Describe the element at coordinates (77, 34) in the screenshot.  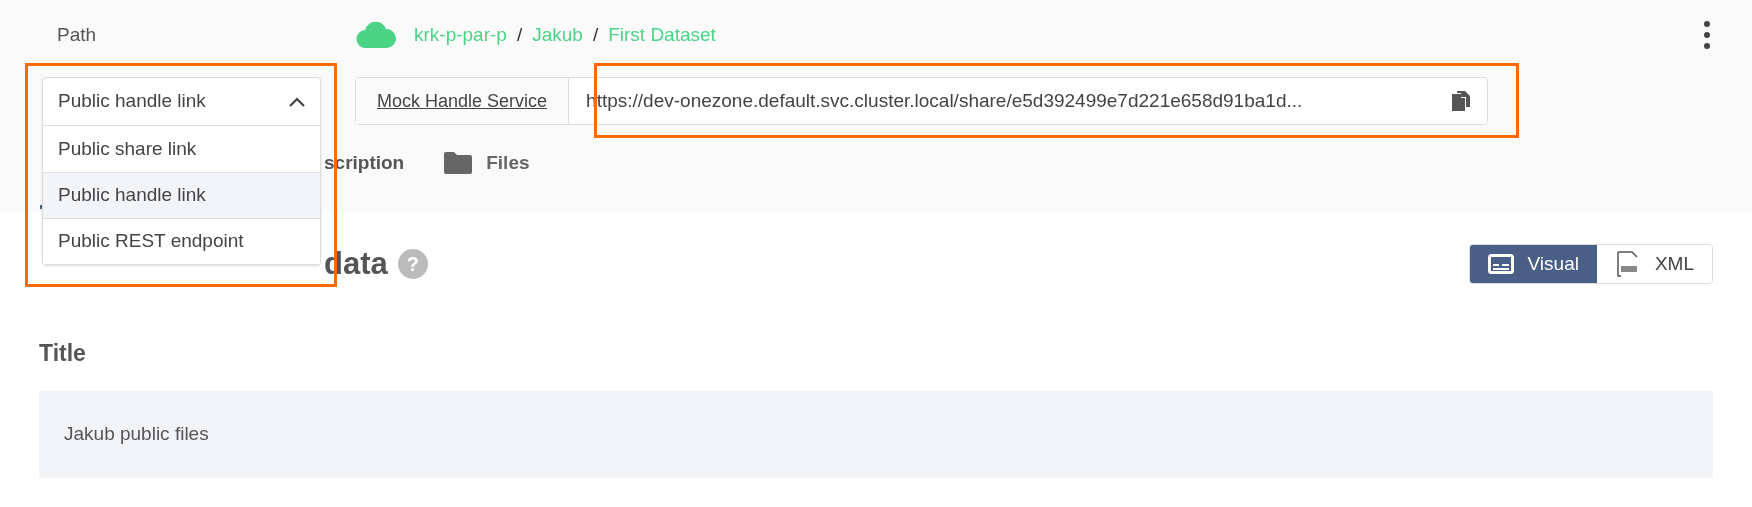
I see `path-label: Path` at that location.